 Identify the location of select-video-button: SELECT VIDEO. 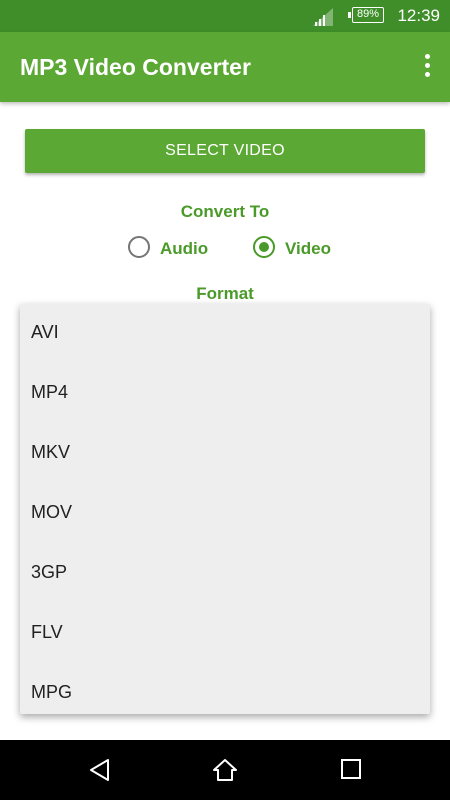
(225, 151).